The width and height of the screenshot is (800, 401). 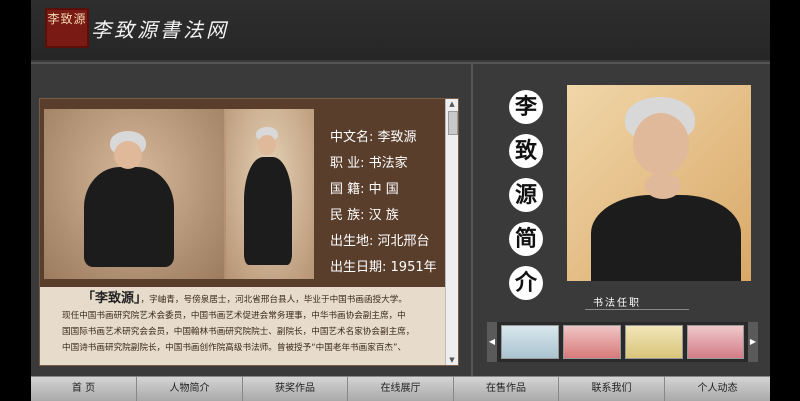 What do you see at coordinates (67, 28) in the screenshot?
I see `seal-logo: 李致源` at bounding box center [67, 28].